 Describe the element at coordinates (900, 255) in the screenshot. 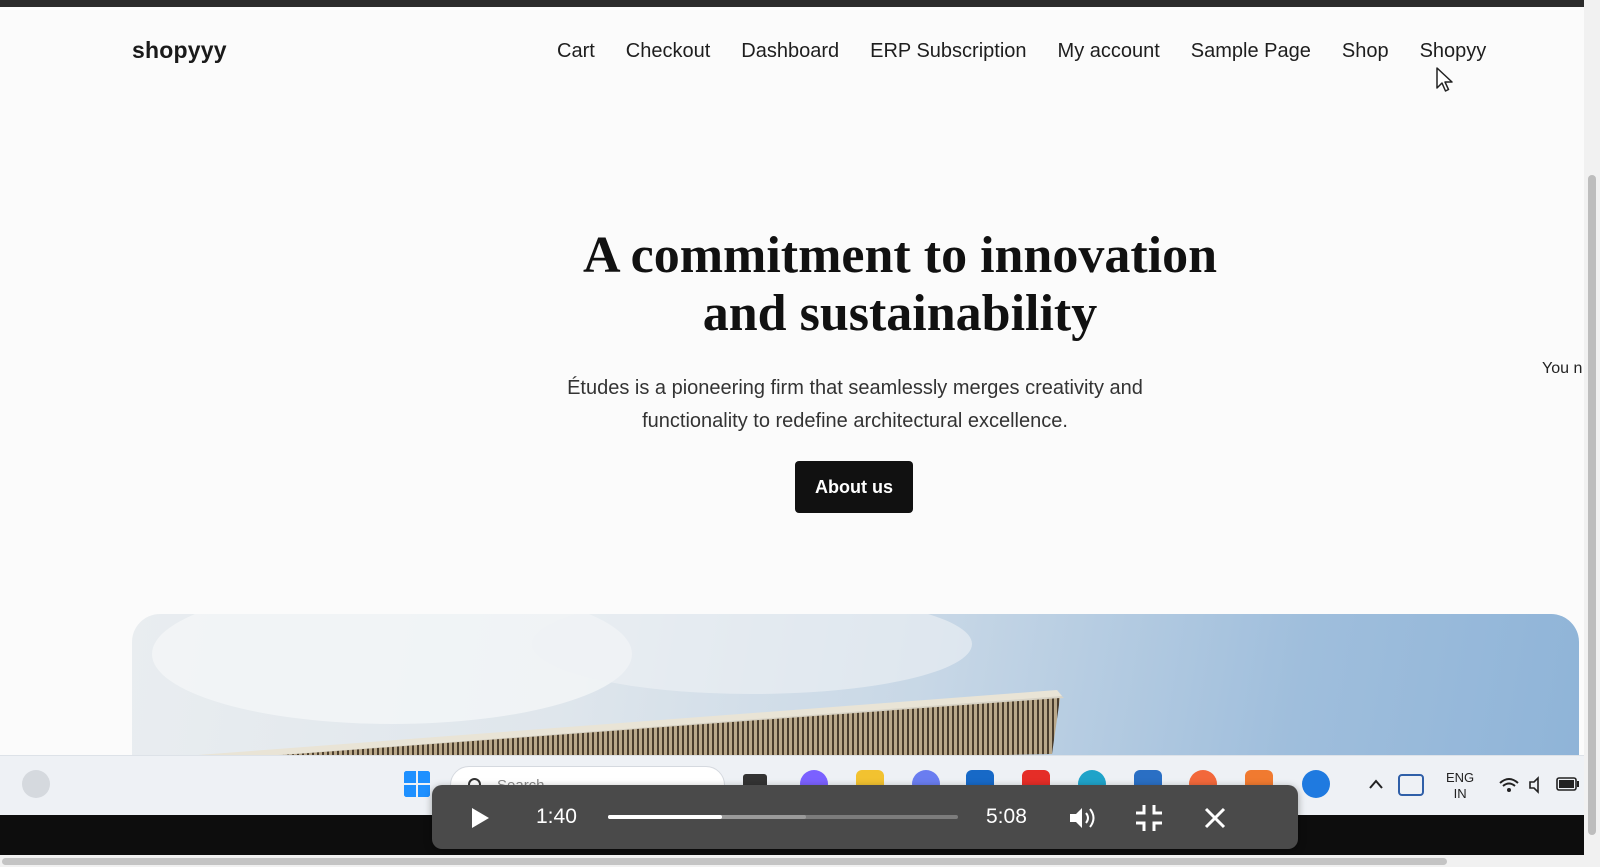

I see `hero-title-line-1: A commitment to innovation` at that location.